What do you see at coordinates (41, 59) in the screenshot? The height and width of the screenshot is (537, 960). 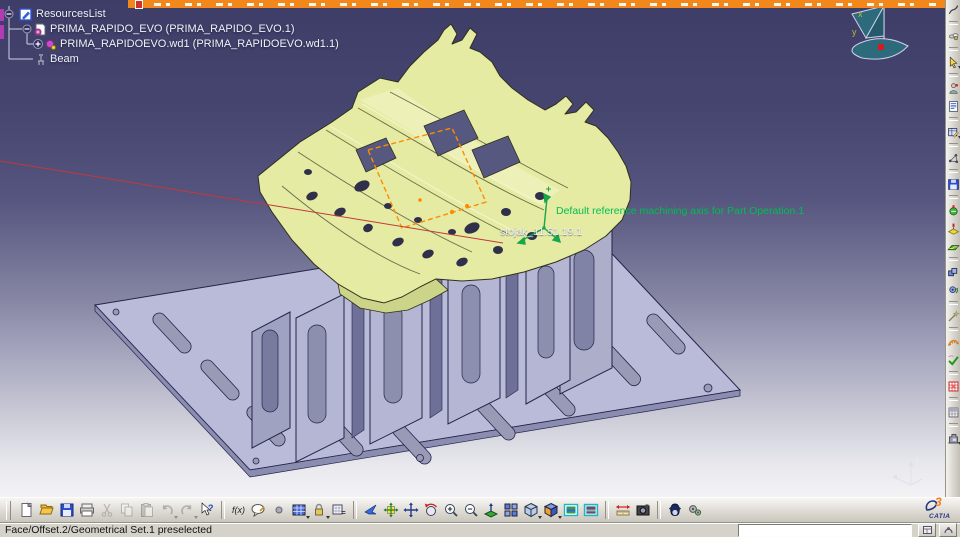 I see `beam-icon` at bounding box center [41, 59].